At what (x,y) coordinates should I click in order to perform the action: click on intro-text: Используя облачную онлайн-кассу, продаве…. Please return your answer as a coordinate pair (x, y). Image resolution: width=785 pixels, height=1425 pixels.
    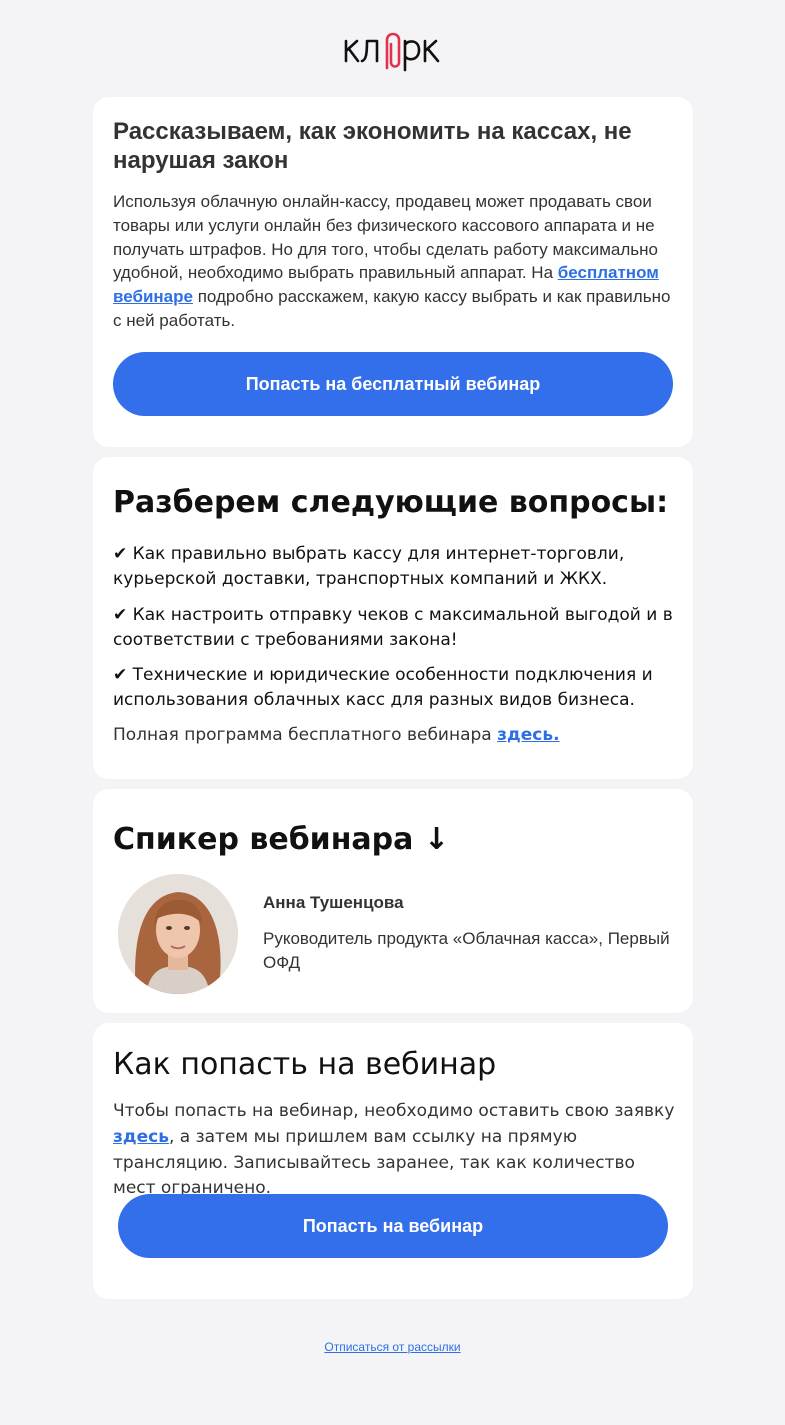
    Looking at the image, I should click on (394, 261).